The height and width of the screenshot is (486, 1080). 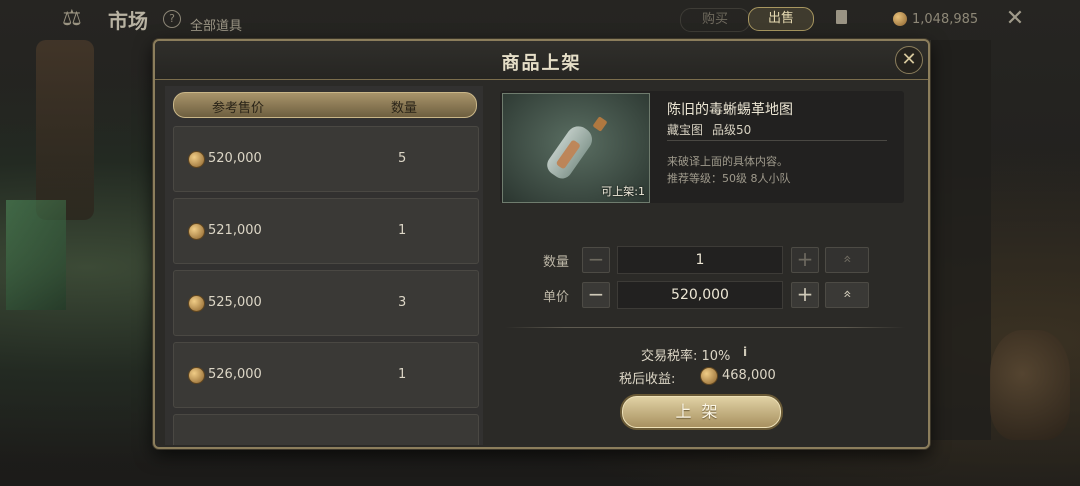 I want to click on document-icon, so click(x=841, y=17).